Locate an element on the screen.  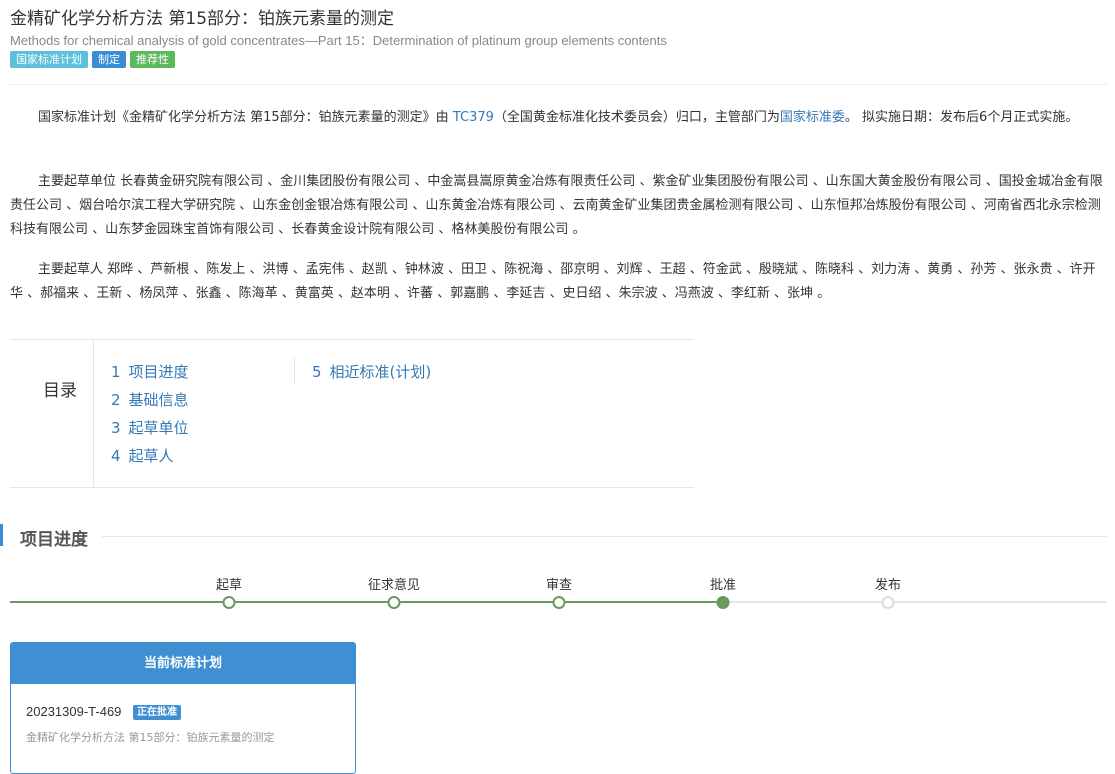
toc-label-box: 目录 is located at coordinates (52, 413).